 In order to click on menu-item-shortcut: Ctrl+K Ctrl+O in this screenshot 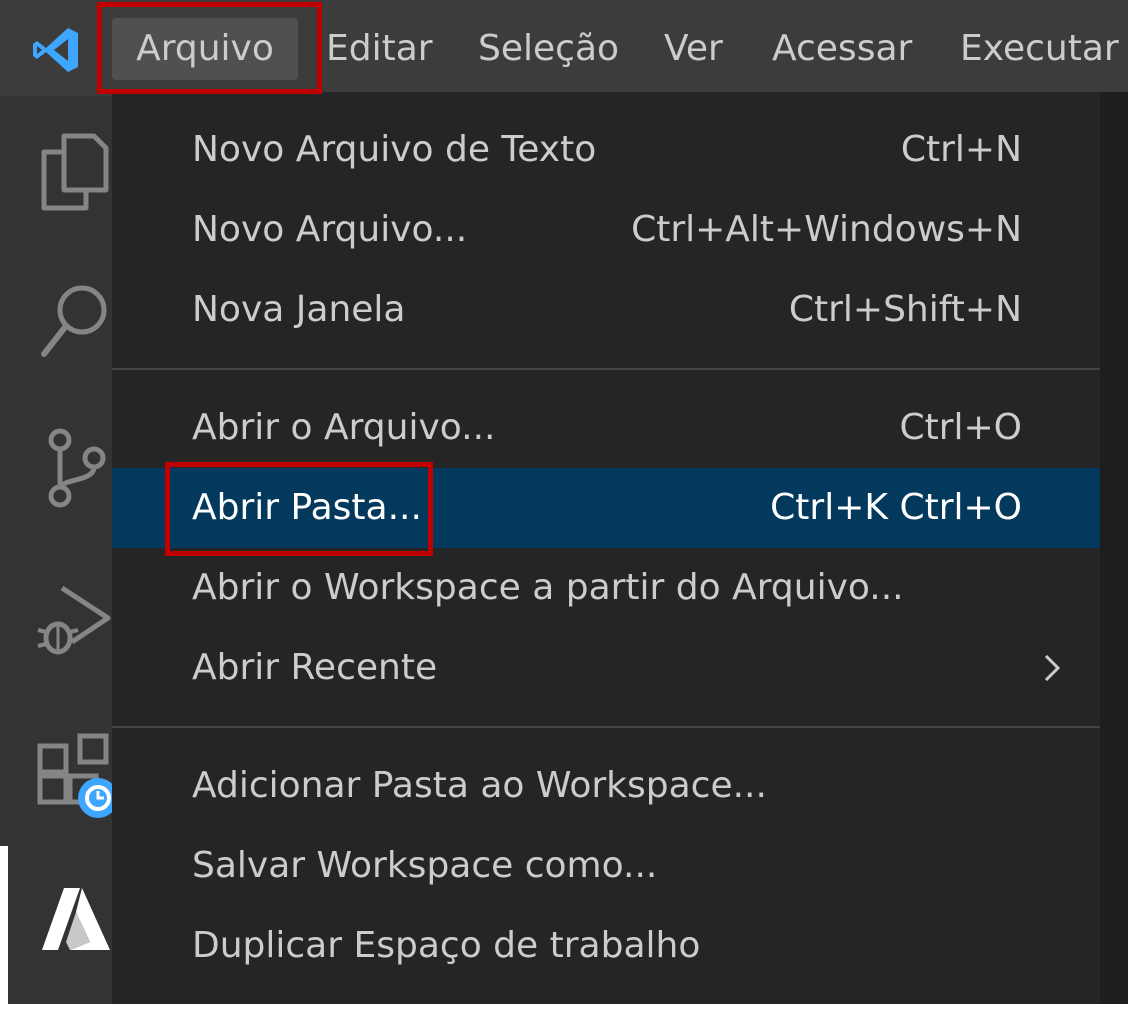, I will do `click(896, 507)`.